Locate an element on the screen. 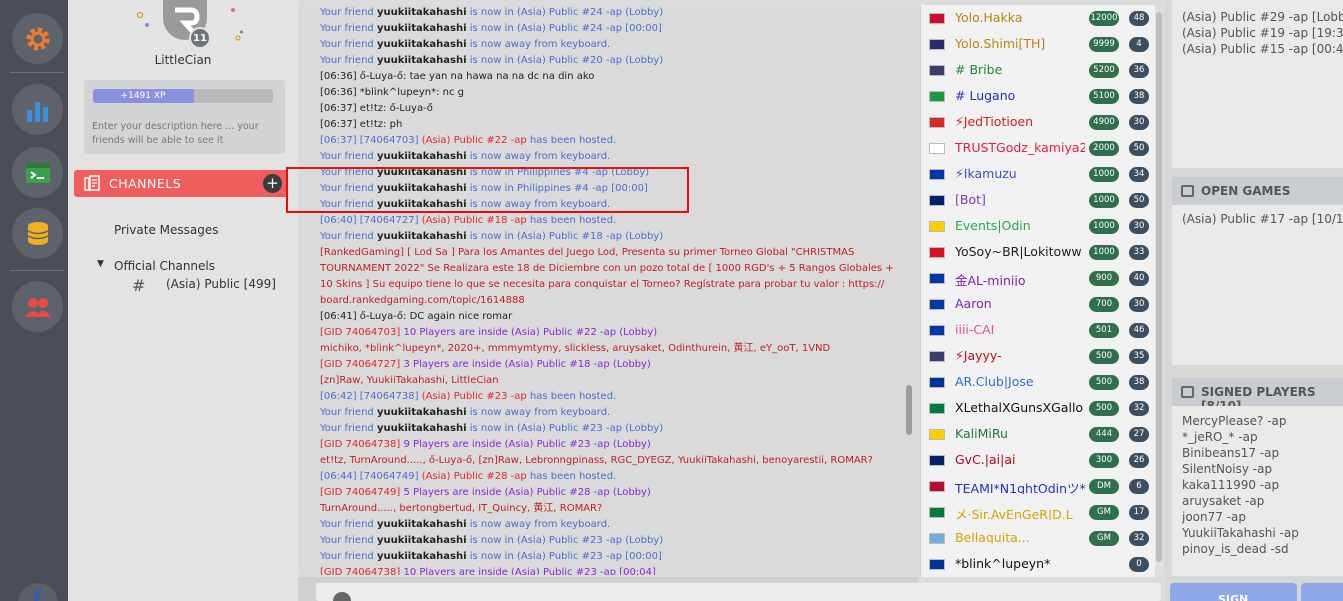 The image size is (1343, 601). player-name: 金AL-minijo is located at coordinates (1020, 278).